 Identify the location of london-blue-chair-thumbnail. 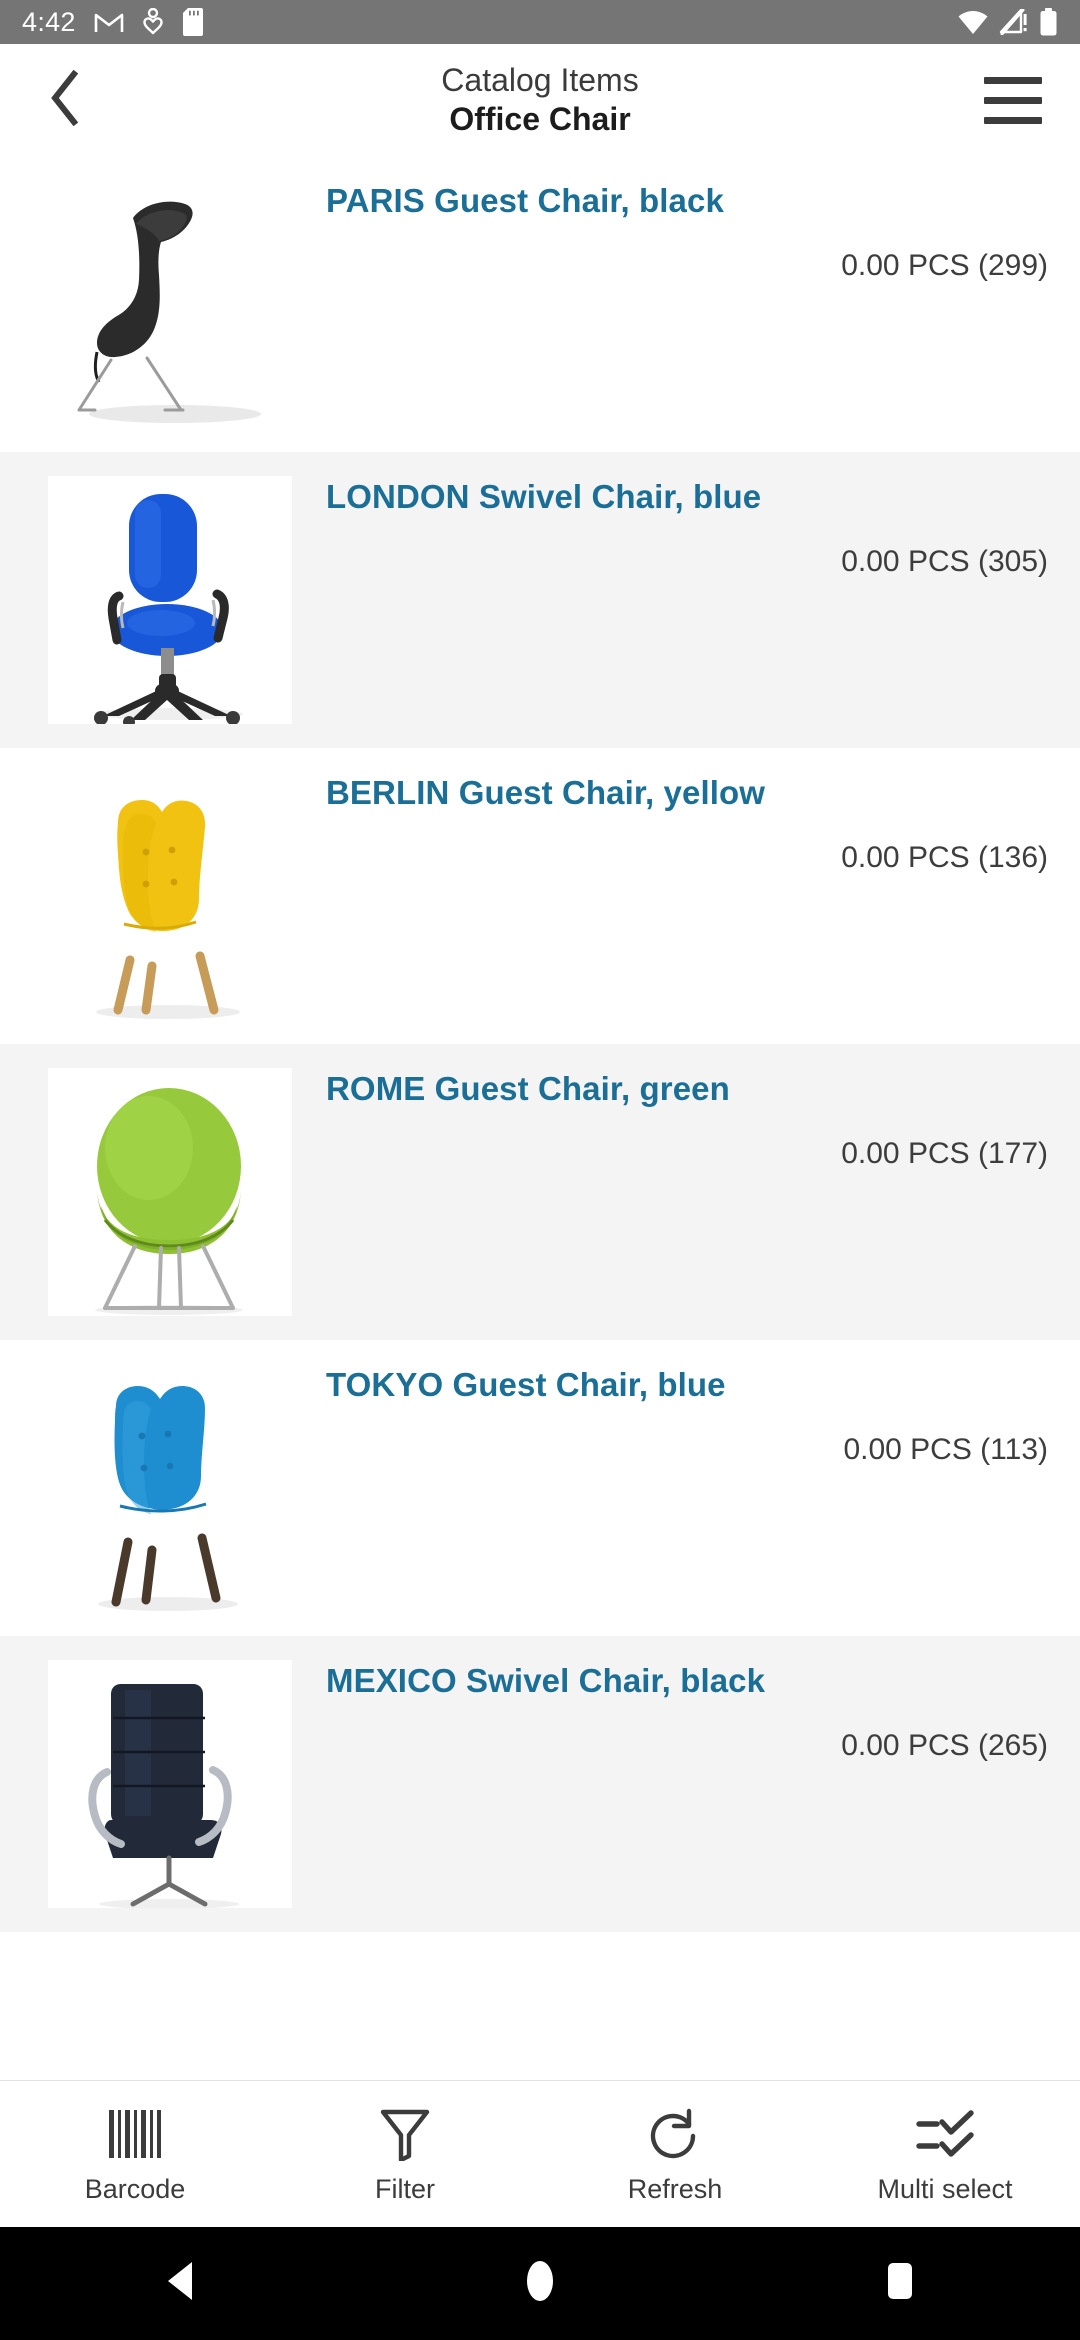
(170, 600).